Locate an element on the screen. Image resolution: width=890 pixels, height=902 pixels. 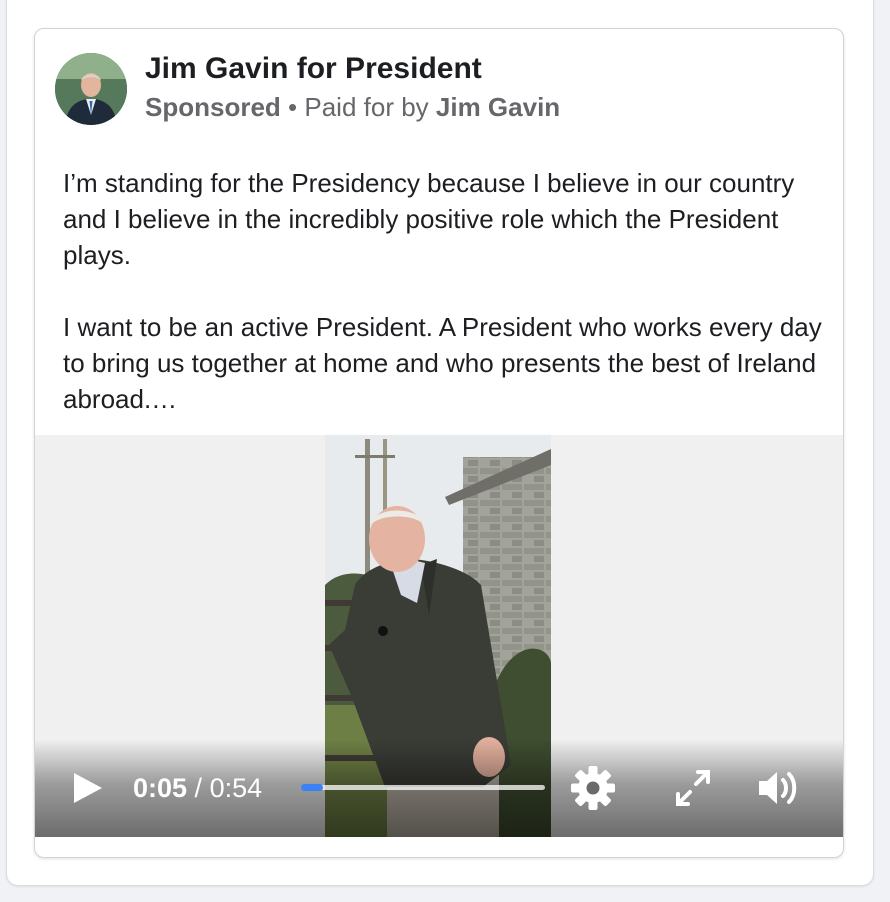
fullscreen-icon is located at coordinates (693, 788).